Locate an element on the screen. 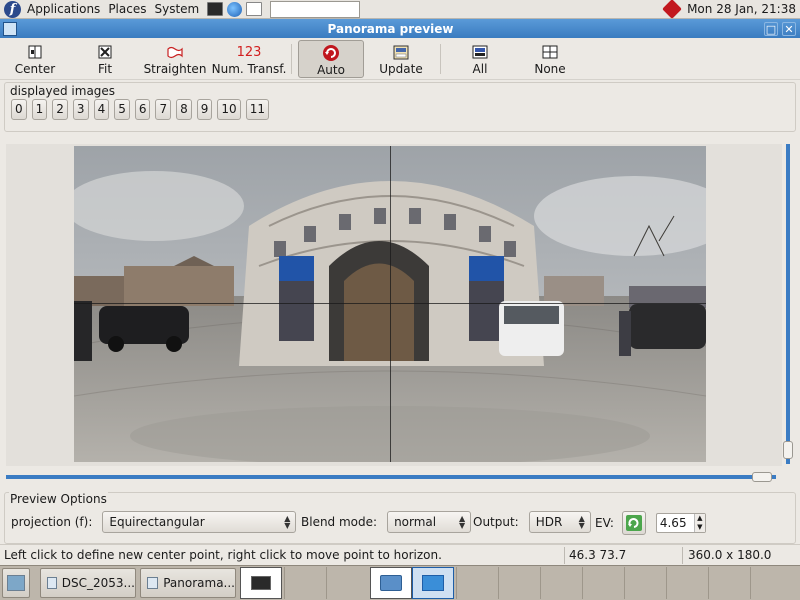  window-title: Panorama preview is located at coordinates (390, 28).